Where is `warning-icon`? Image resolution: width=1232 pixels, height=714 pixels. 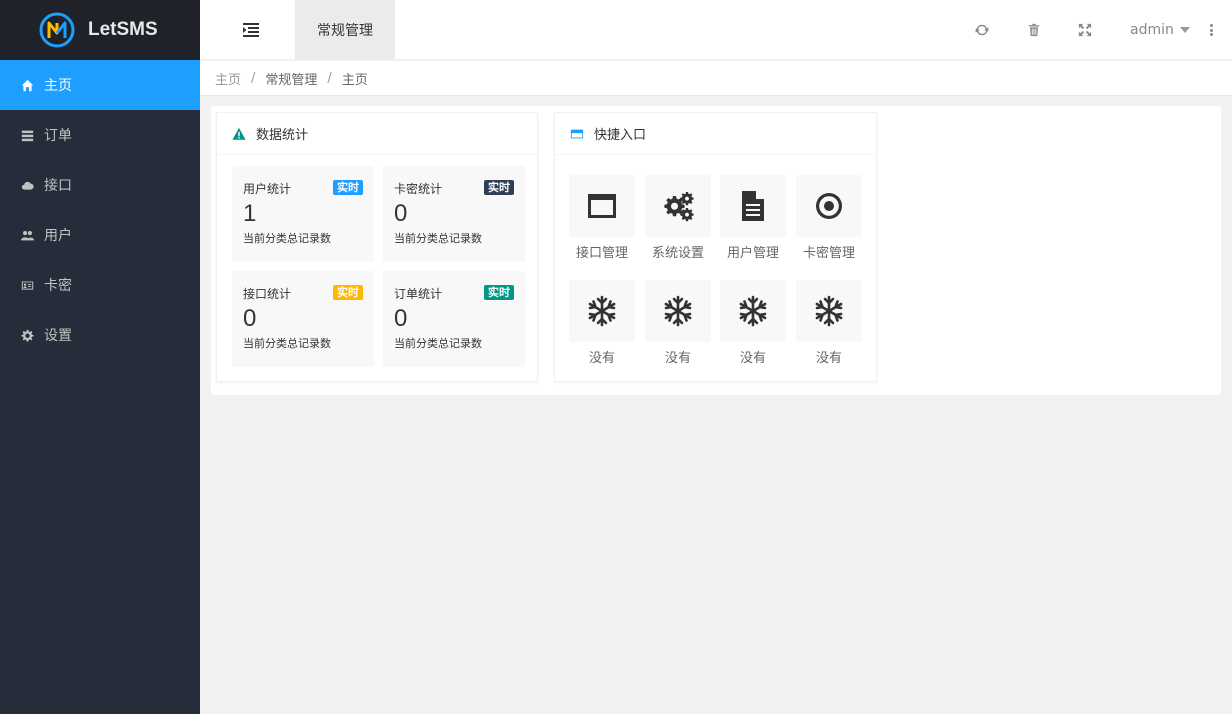 warning-icon is located at coordinates (239, 134).